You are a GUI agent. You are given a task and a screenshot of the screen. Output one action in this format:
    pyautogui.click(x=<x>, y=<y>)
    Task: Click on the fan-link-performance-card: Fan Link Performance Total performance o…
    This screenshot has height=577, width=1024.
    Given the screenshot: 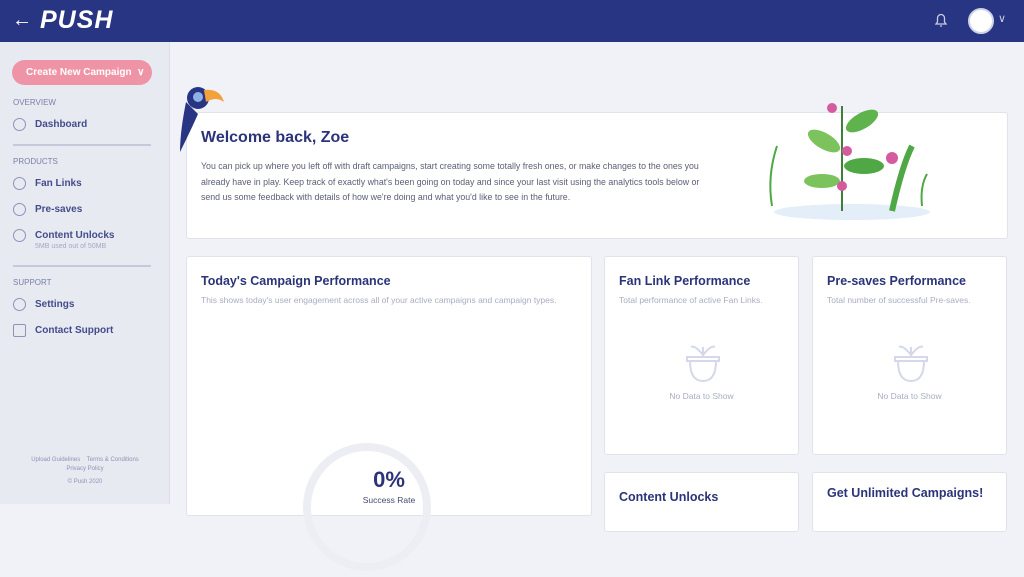 What is the action you would take?
    pyautogui.click(x=701, y=355)
    